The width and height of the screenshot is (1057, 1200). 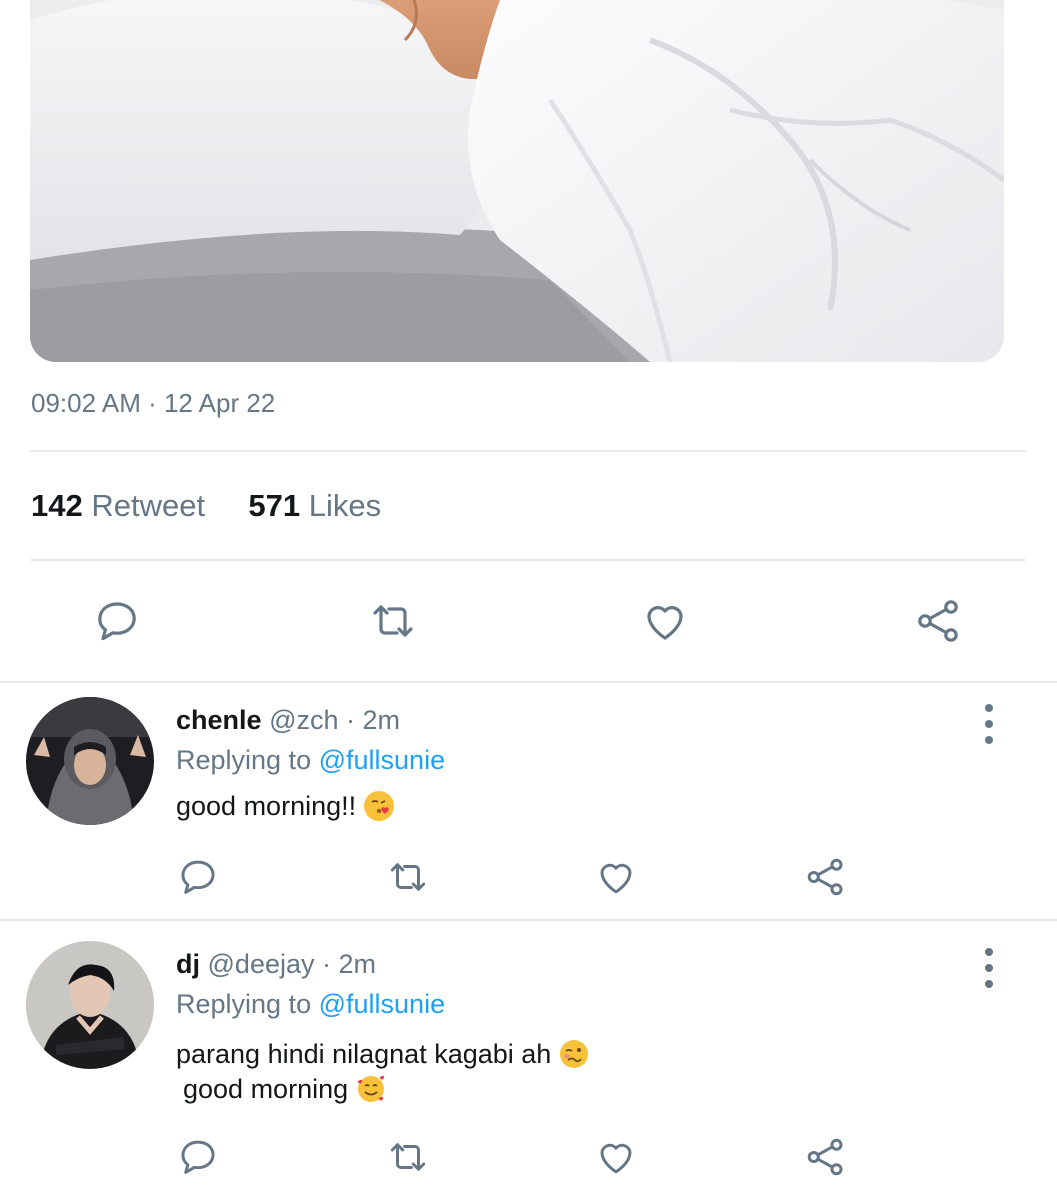 I want to click on reply-text-line: good morning!!, so click(x=266, y=806).